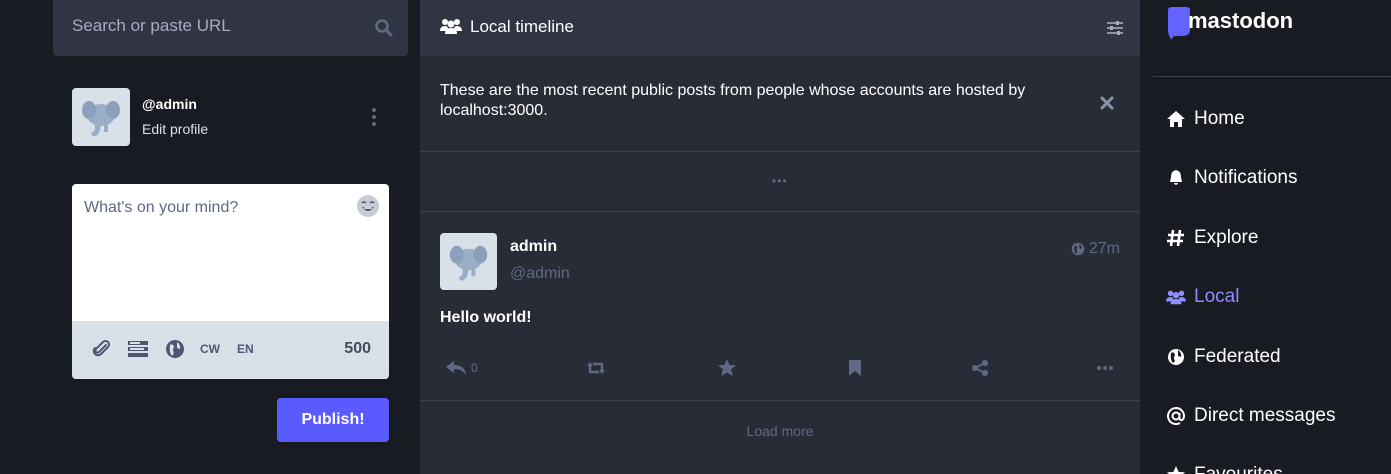  Describe the element at coordinates (1241, 20) in the screenshot. I see `brand-name: mastodon` at that location.